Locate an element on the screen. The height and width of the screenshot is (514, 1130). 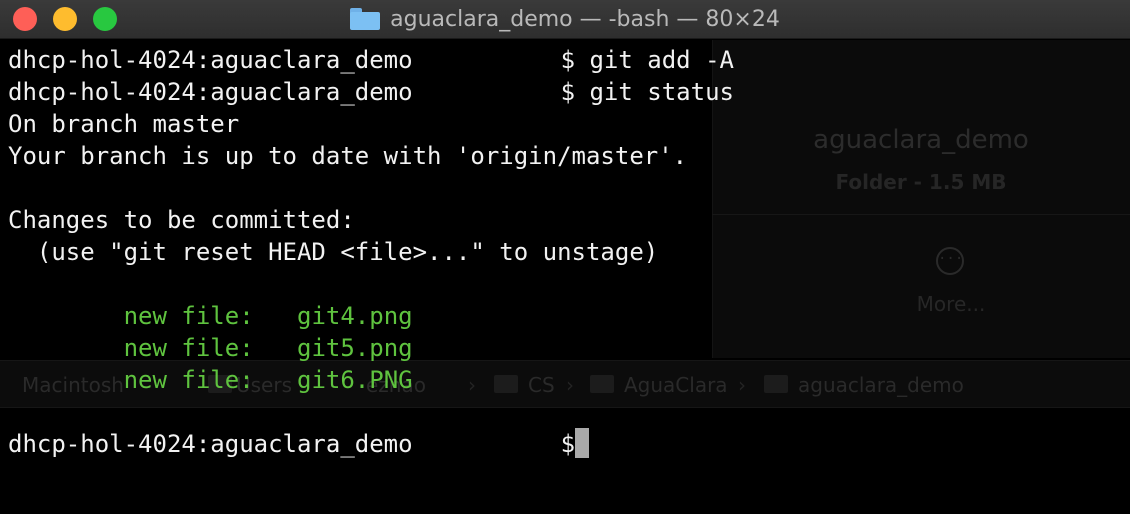
current-prompt-line: dhcp-hol-4024:aguaclara_demo $ is located at coordinates (569, 444).